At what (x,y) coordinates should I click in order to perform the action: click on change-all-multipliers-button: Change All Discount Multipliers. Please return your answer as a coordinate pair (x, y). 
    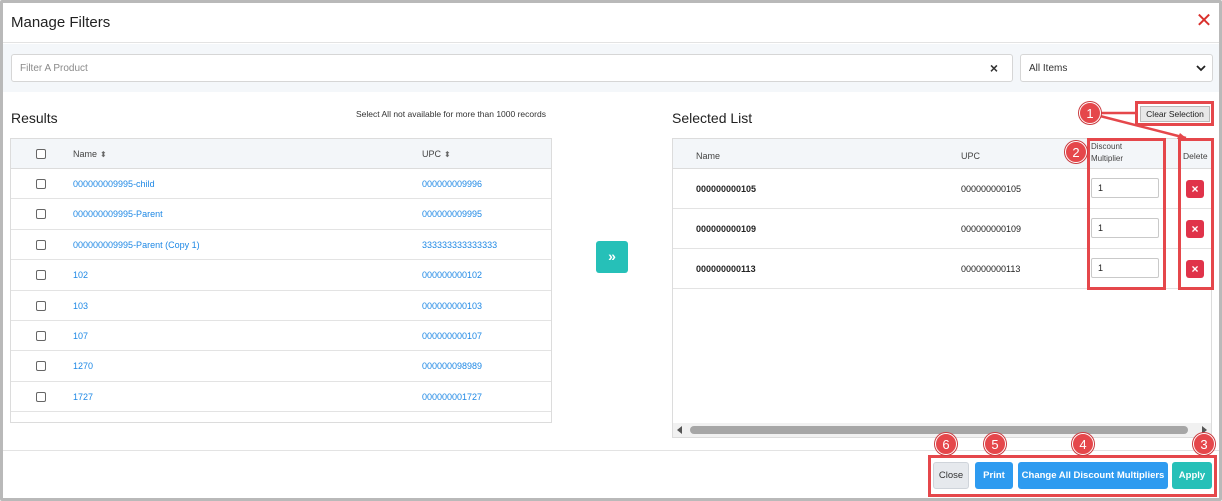
    Looking at the image, I should click on (1093, 475).